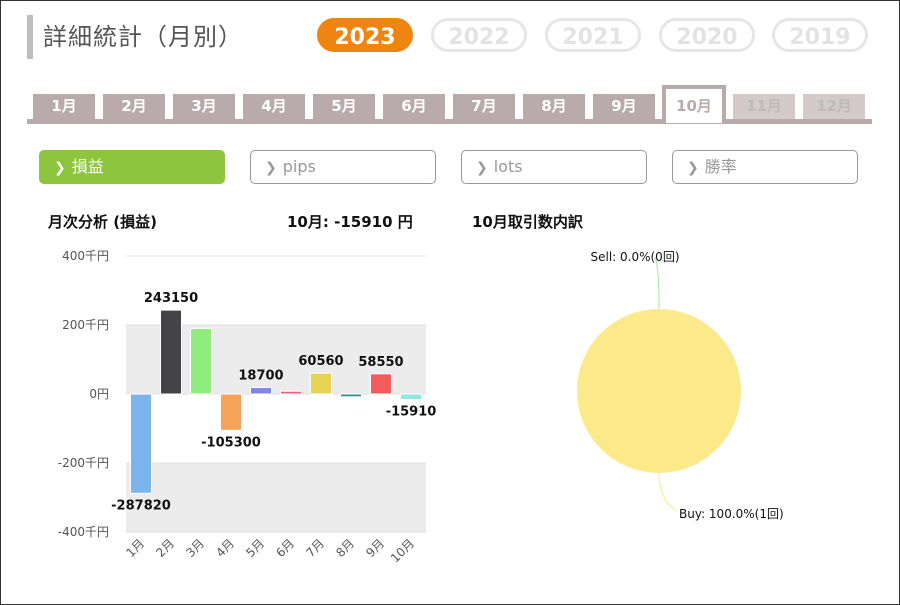 The width and height of the screenshot is (900, 605). Describe the element at coordinates (141, 505) in the screenshot. I see `data-label: -287820` at that location.